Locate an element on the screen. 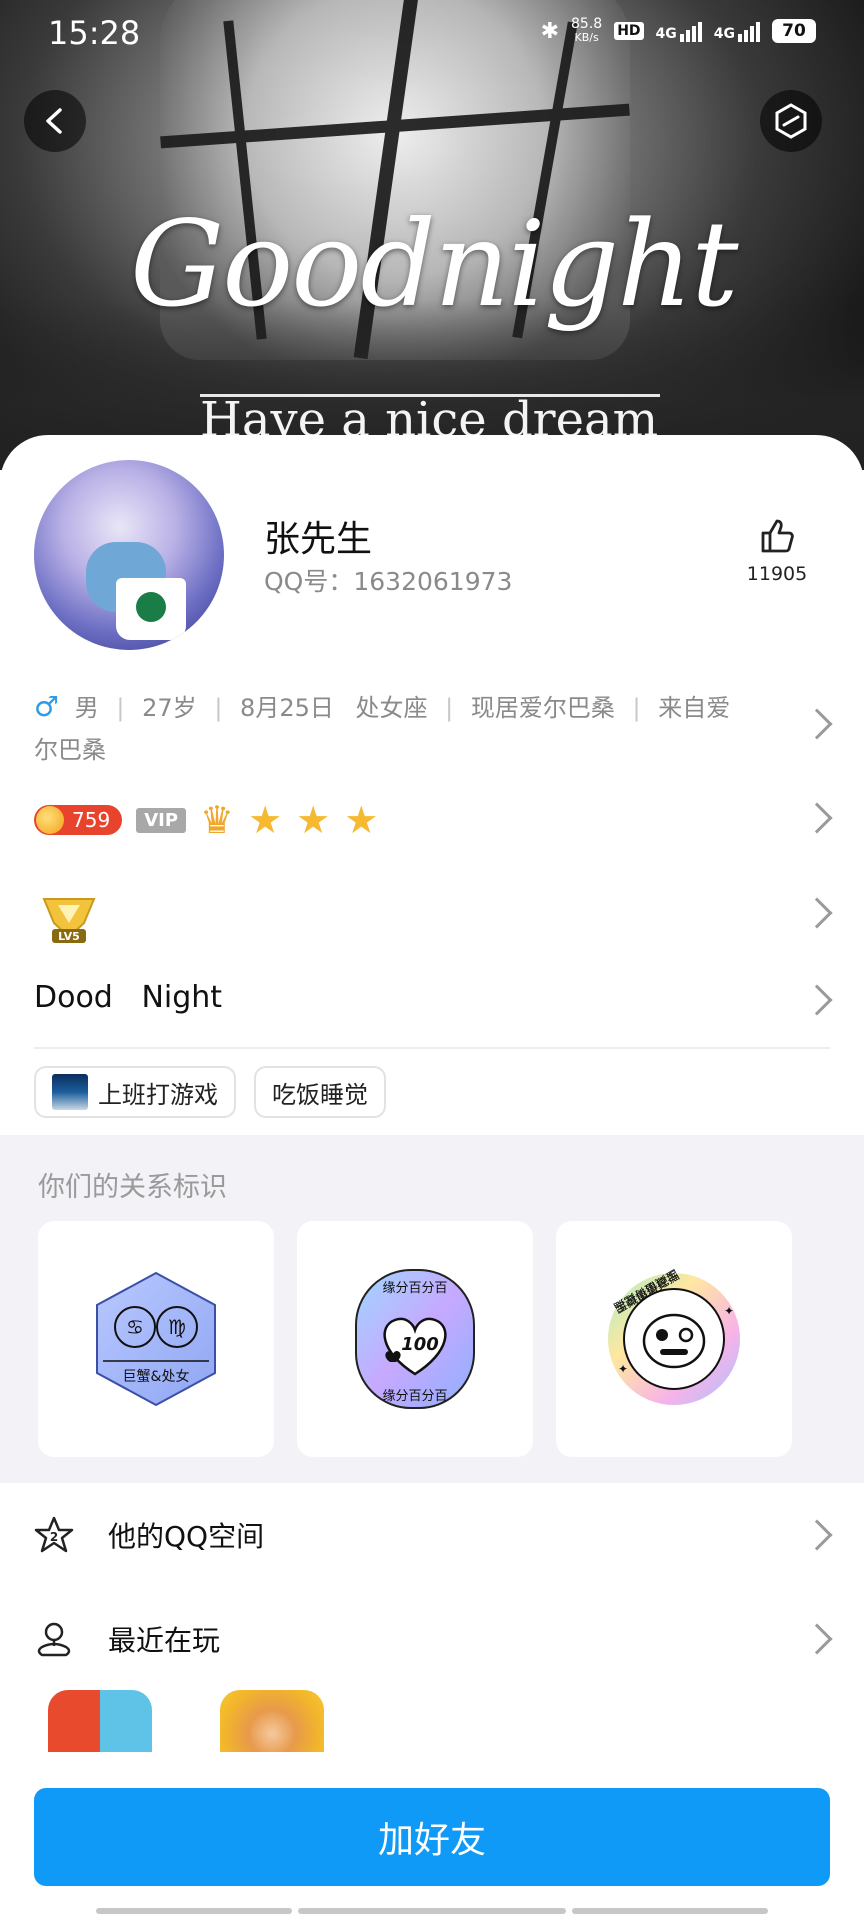 This screenshot has width=864, height=1920. level-badge: LV5 is located at coordinates (69, 919).